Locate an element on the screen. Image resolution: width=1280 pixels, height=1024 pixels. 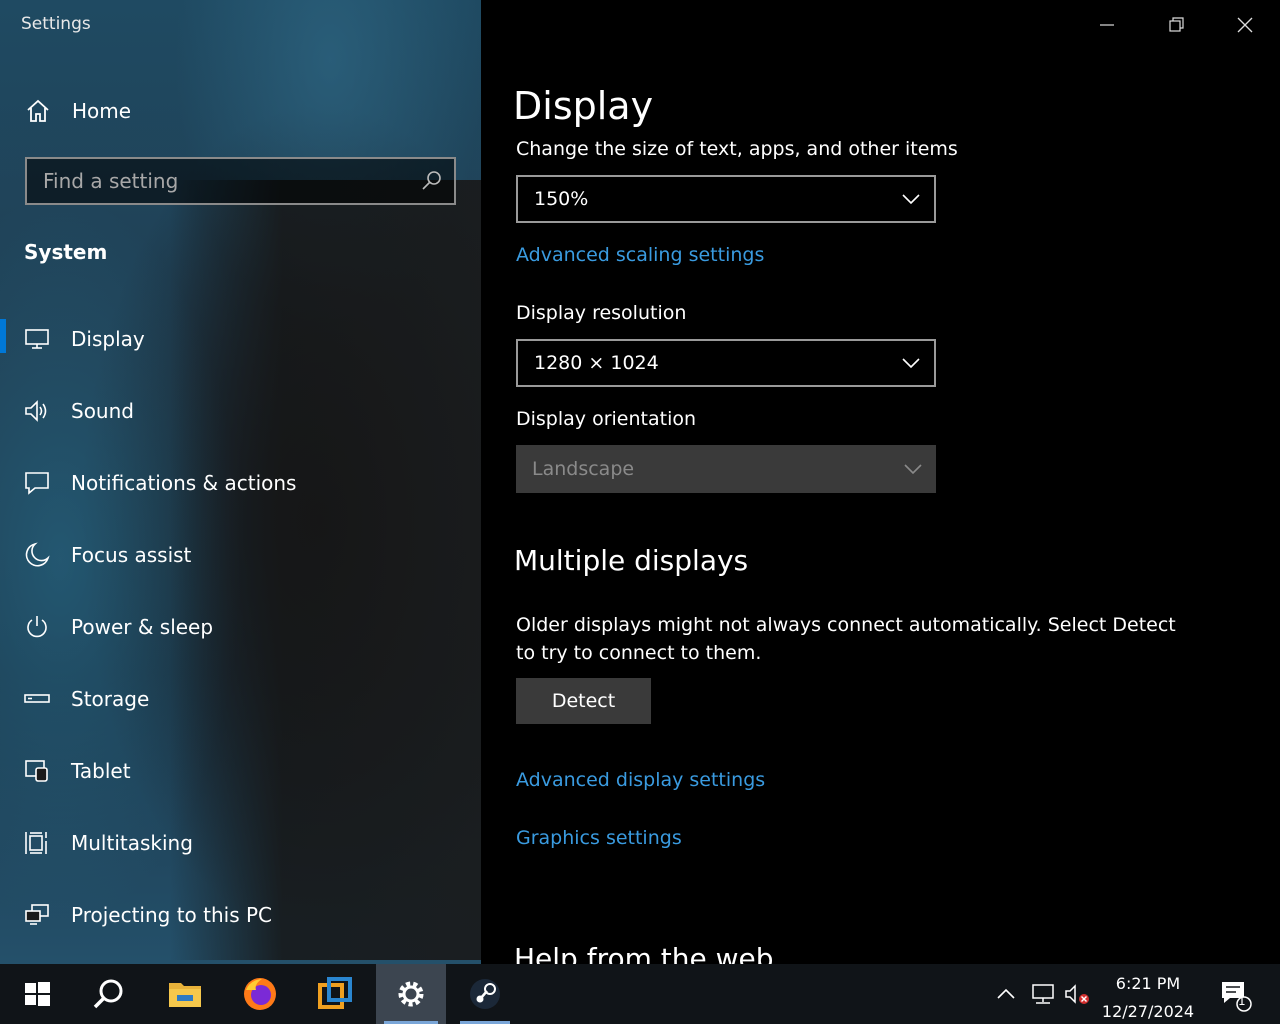
tablet-icon is located at coordinates (36, 771).